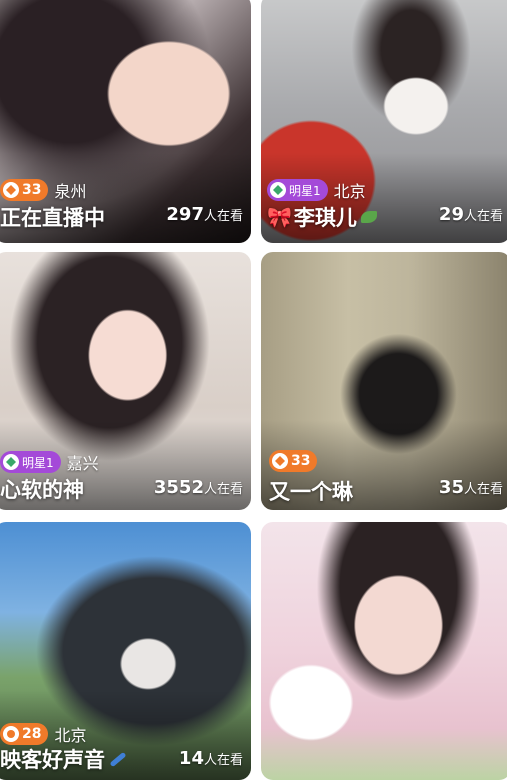  I want to click on viewer-count: 3552人在看, so click(198, 487).